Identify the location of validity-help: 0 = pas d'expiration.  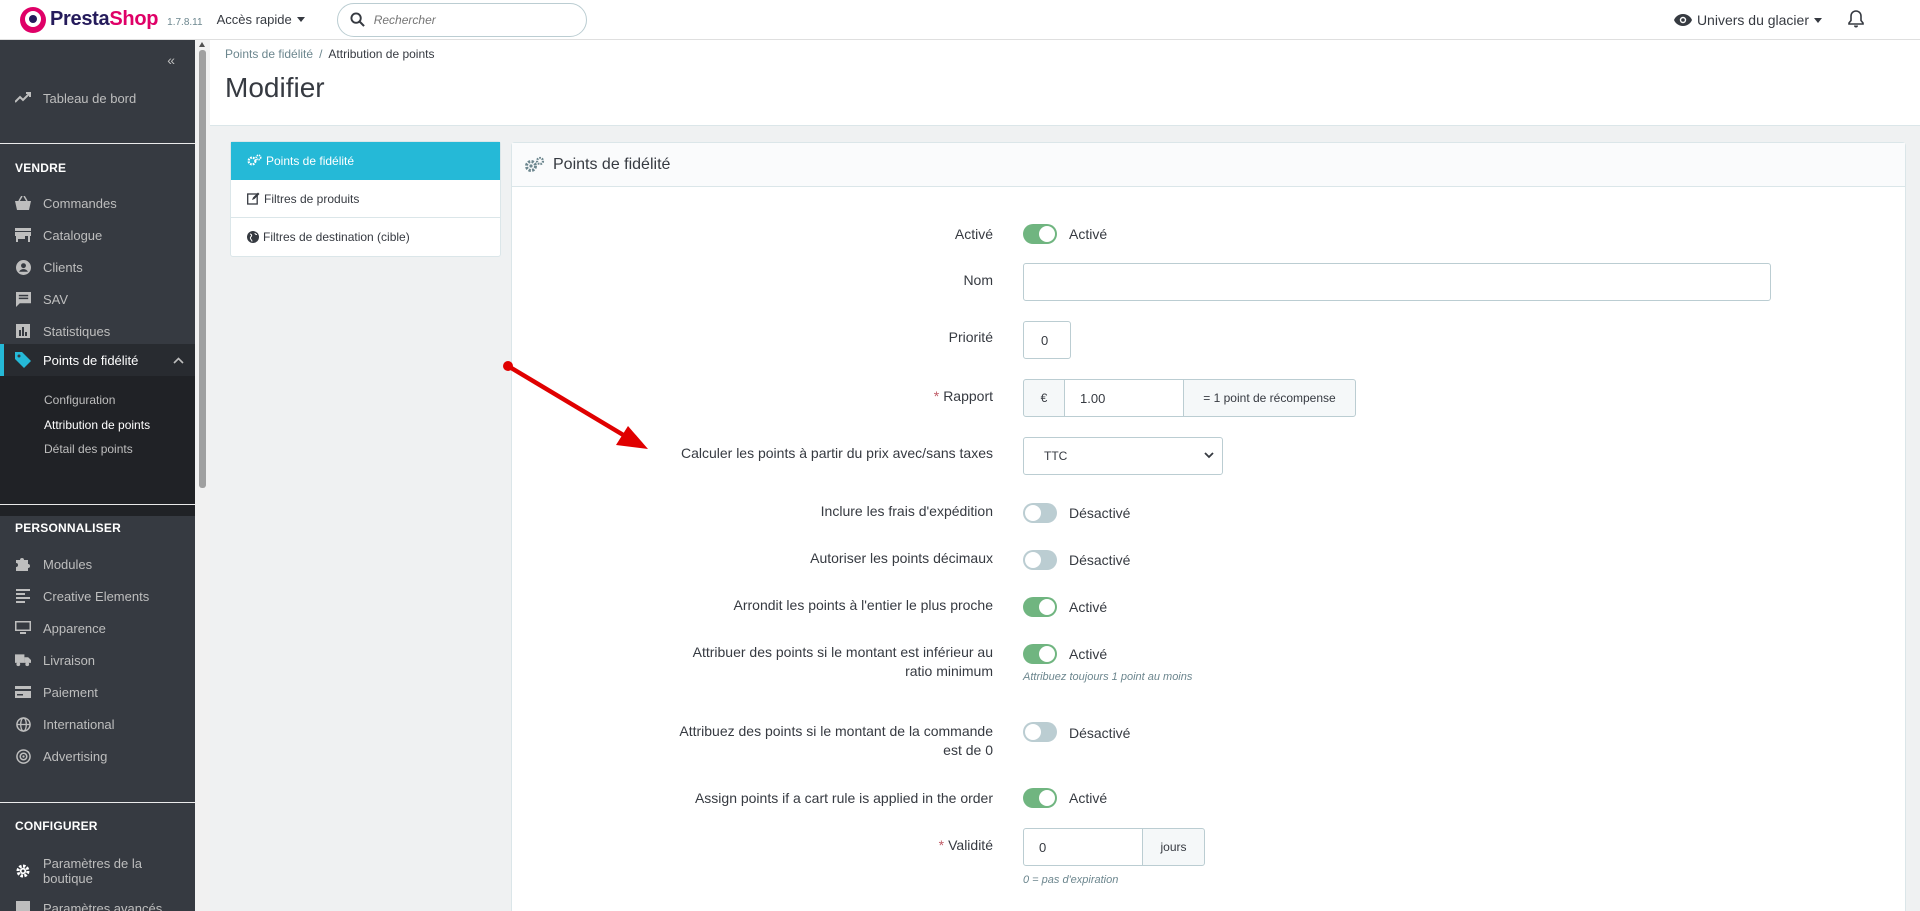
(1071, 880).